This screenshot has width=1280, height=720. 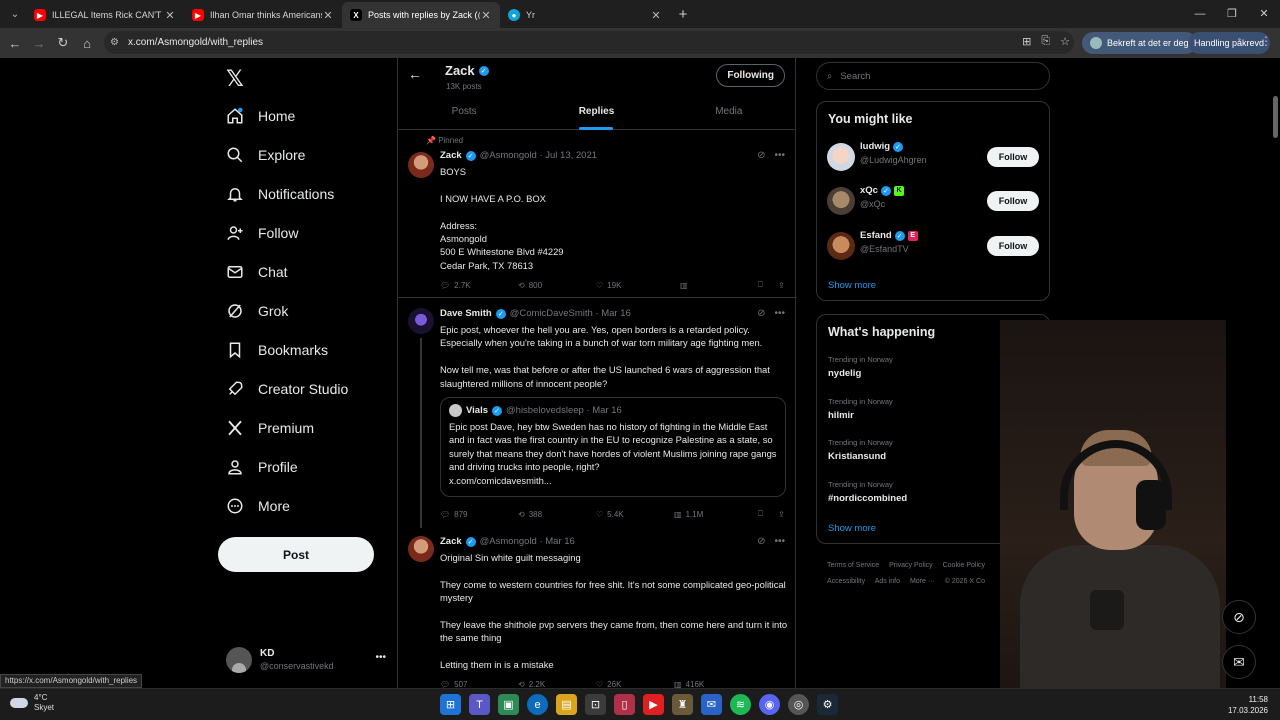 I want to click on x-logo-icon: 𝕏, so click(x=235, y=79).